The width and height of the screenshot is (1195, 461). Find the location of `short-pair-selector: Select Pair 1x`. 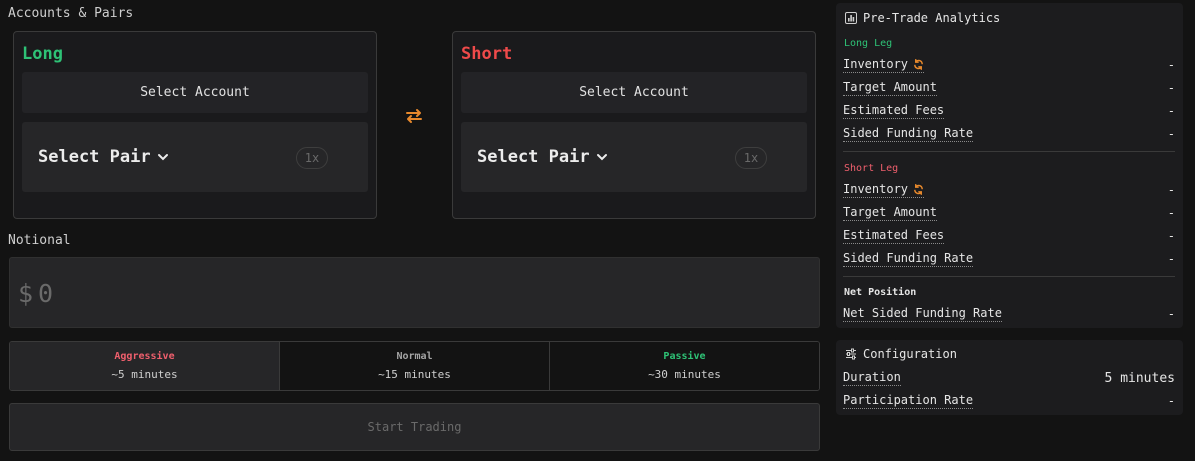

short-pair-selector: Select Pair 1x is located at coordinates (634, 157).